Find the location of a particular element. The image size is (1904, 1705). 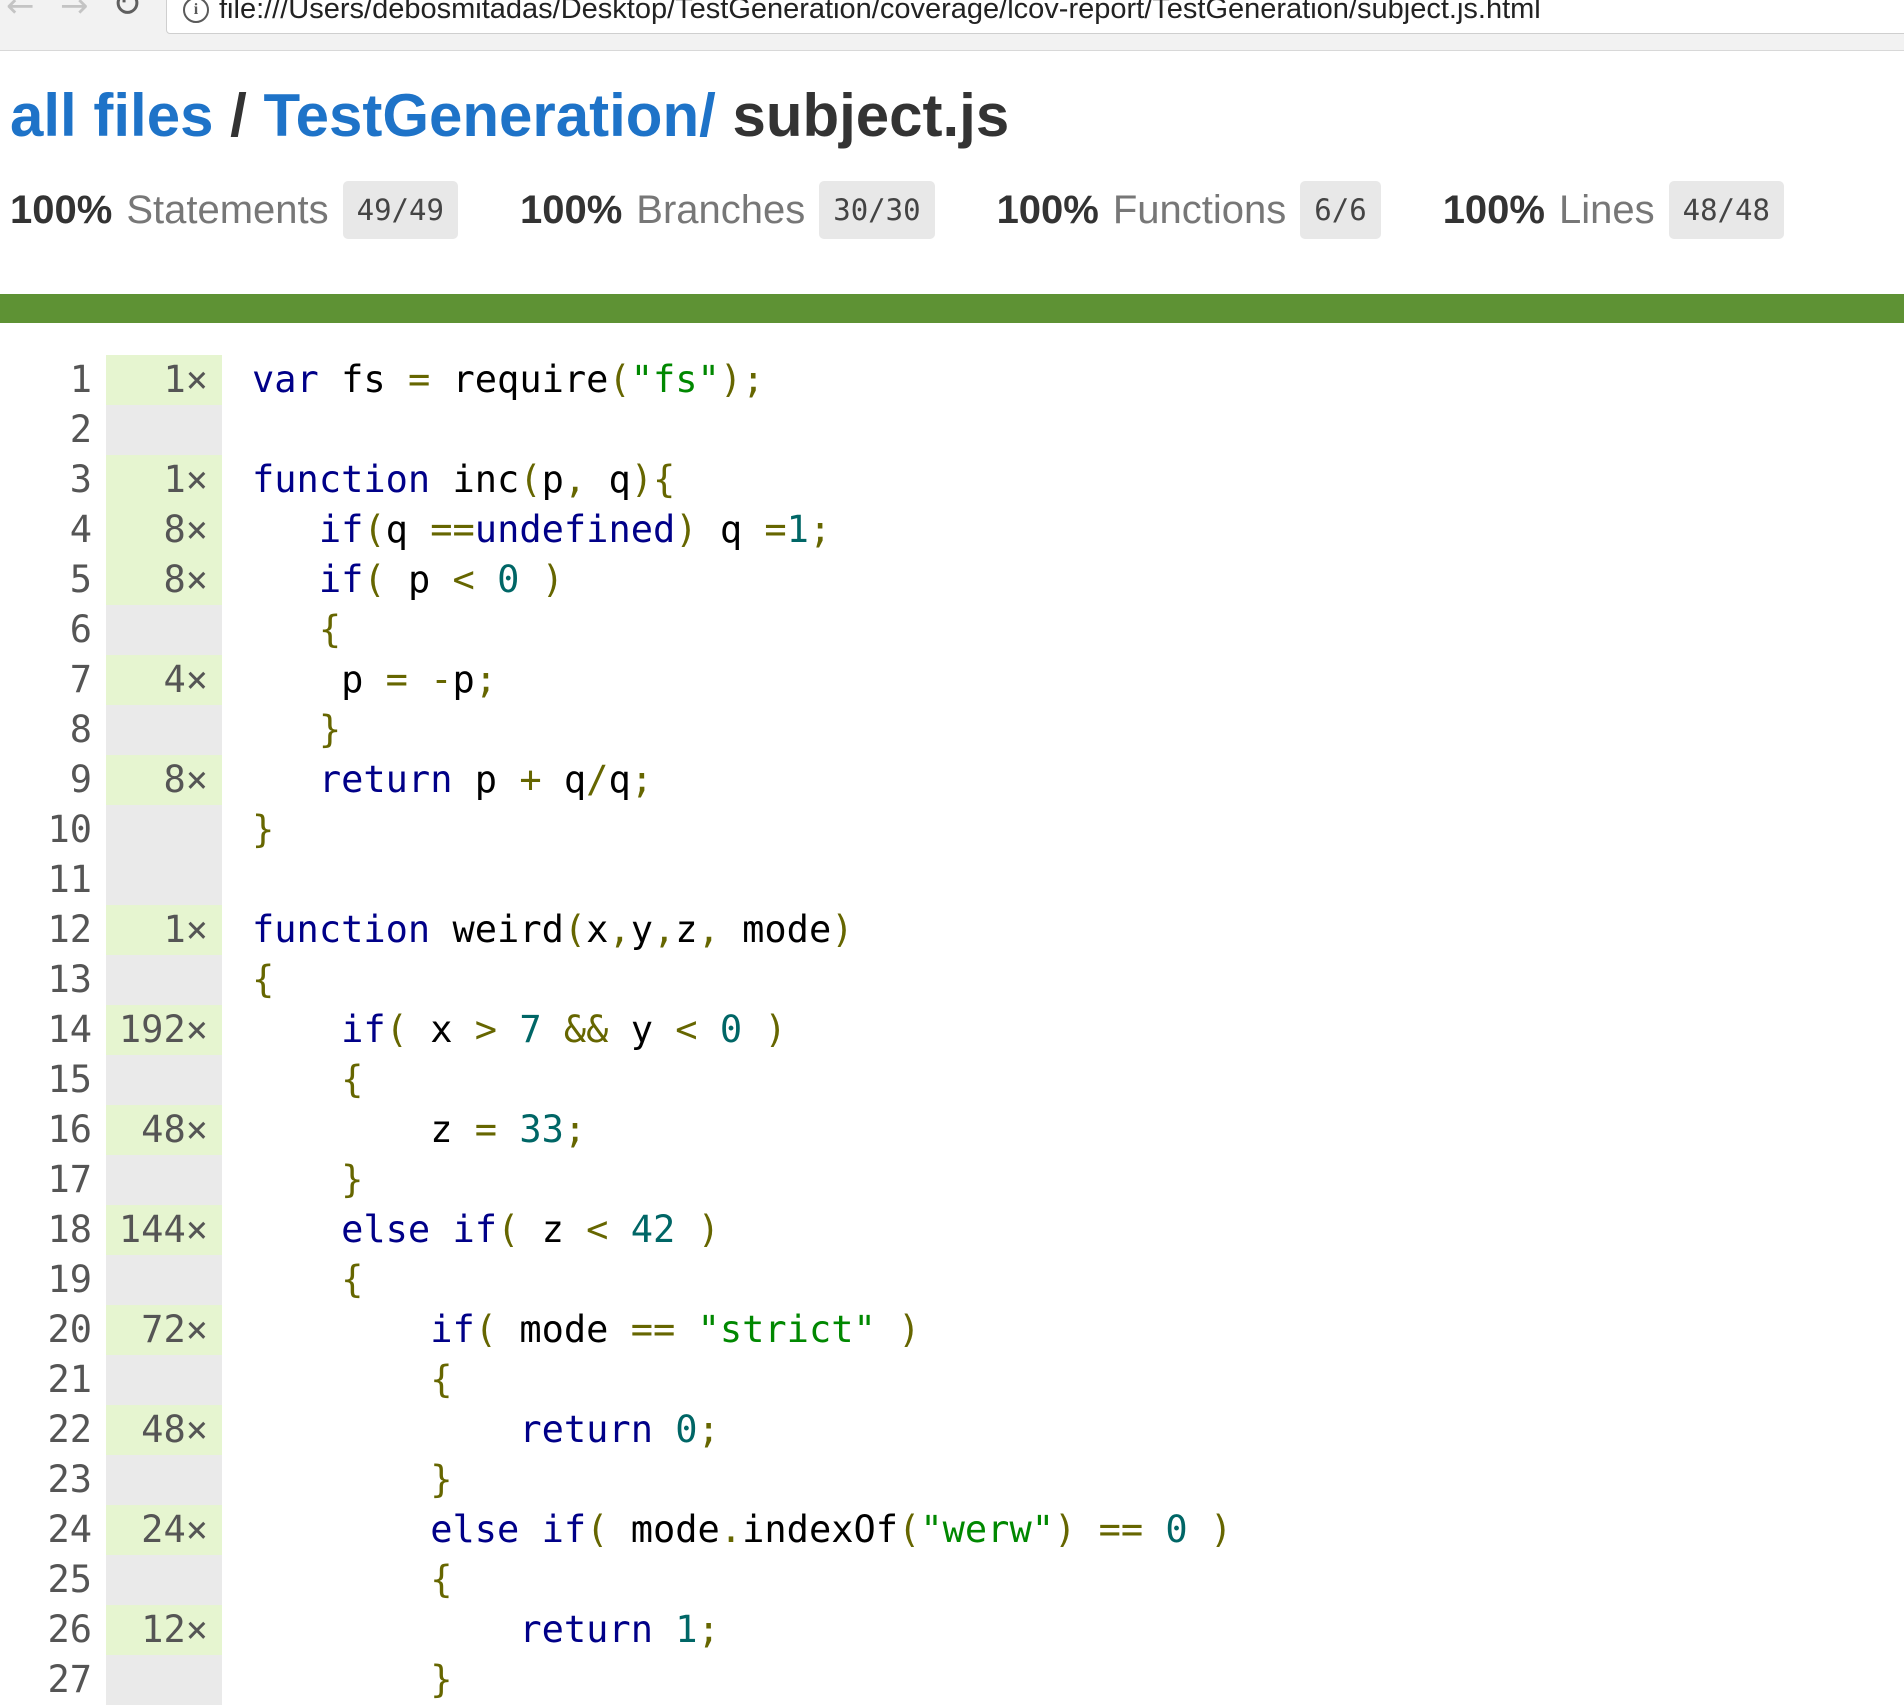

code-line-row: 18 144× else if( z < 42 ) is located at coordinates (616, 1230).